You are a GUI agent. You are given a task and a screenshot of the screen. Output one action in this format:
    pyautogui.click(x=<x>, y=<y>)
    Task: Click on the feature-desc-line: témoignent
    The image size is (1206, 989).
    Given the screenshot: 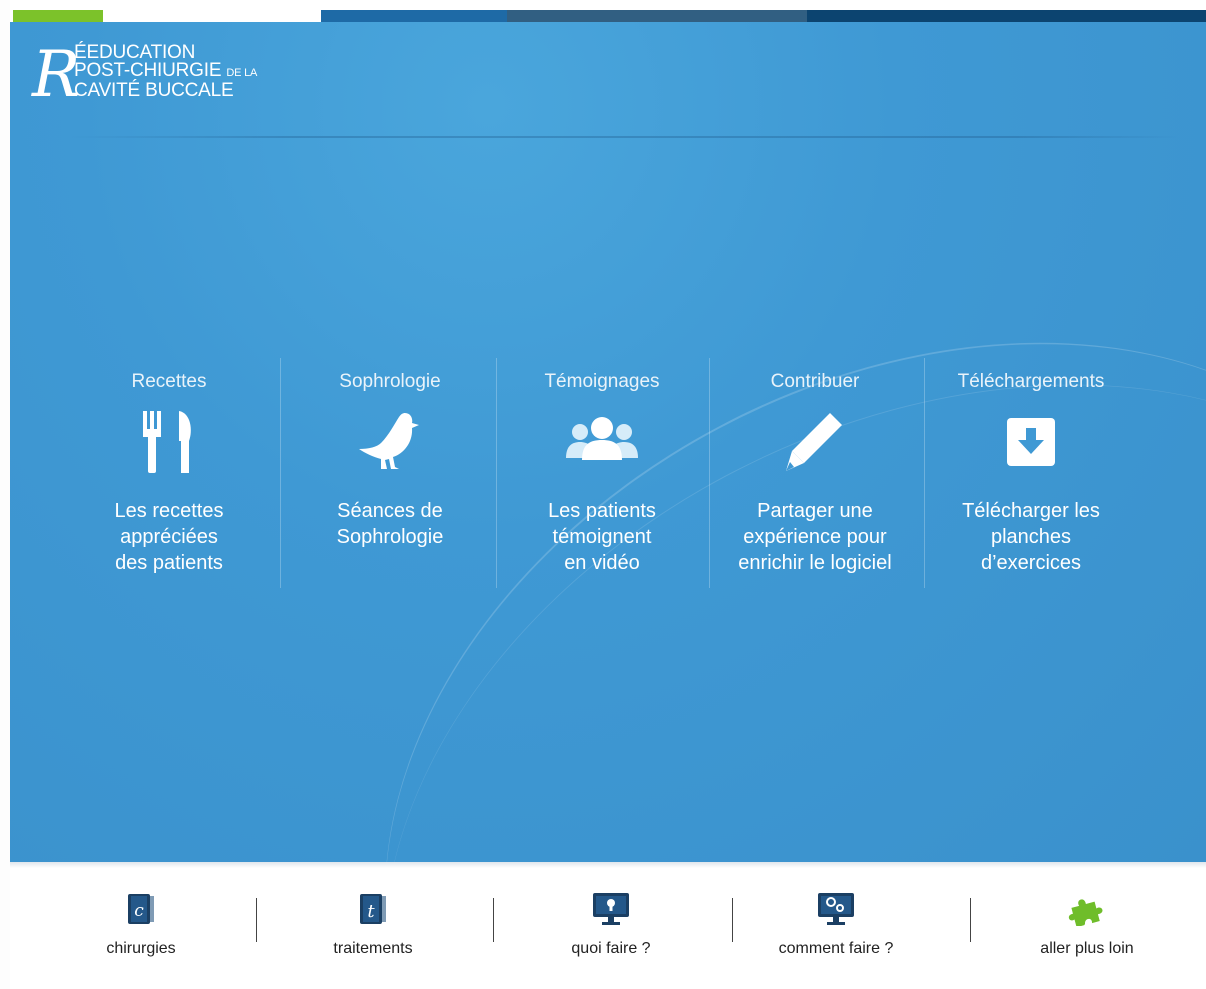 What is the action you would take?
    pyautogui.click(x=602, y=537)
    